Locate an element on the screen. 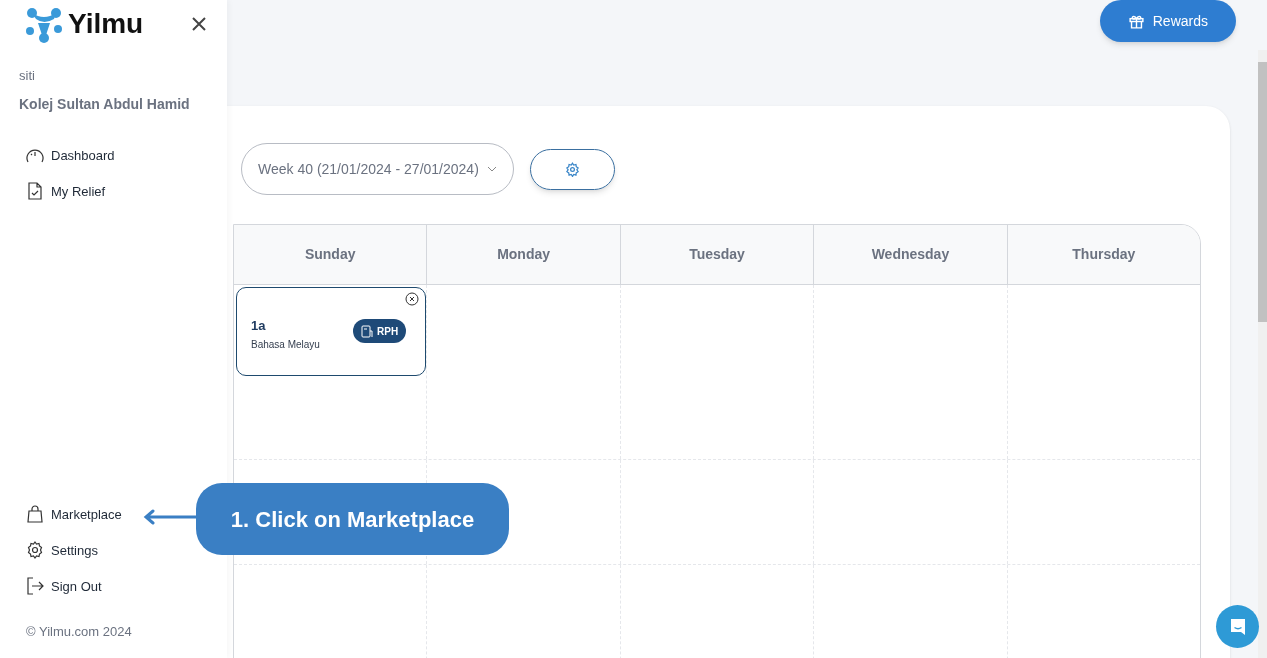 This screenshot has height=658, width=1267. school-name: Kolej Sultan Abdul Hamid is located at coordinates (104, 104).